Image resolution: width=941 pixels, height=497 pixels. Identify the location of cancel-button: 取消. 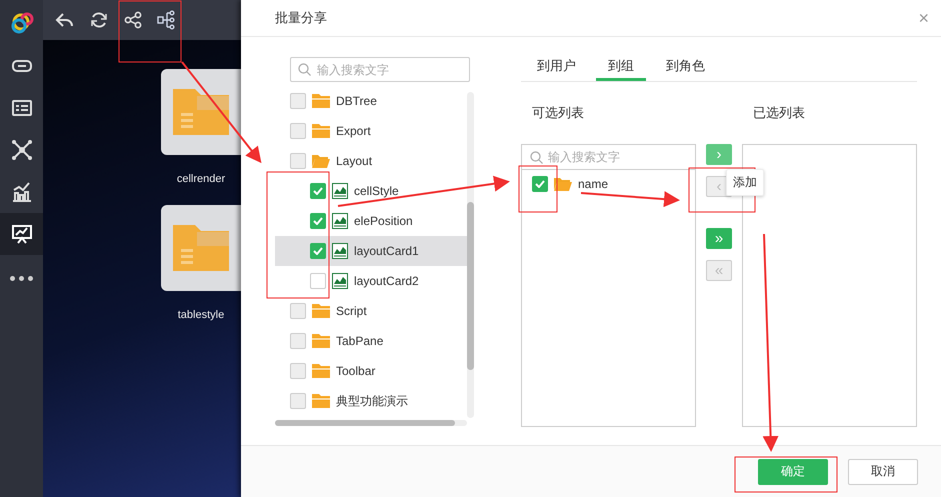
(883, 471).